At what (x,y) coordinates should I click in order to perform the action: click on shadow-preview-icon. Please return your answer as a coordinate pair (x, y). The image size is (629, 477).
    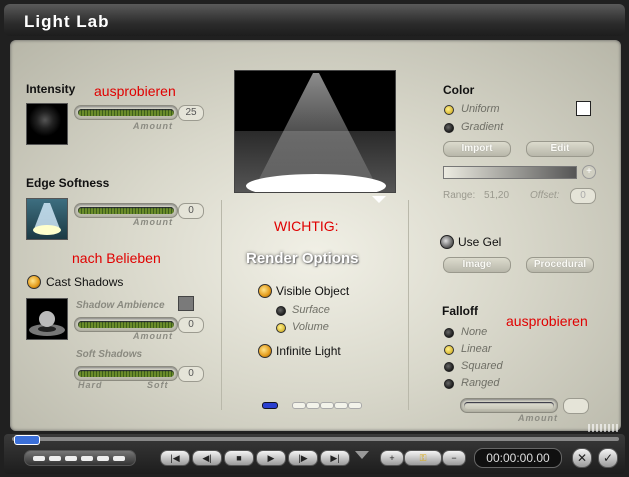
    Looking at the image, I should click on (47, 319).